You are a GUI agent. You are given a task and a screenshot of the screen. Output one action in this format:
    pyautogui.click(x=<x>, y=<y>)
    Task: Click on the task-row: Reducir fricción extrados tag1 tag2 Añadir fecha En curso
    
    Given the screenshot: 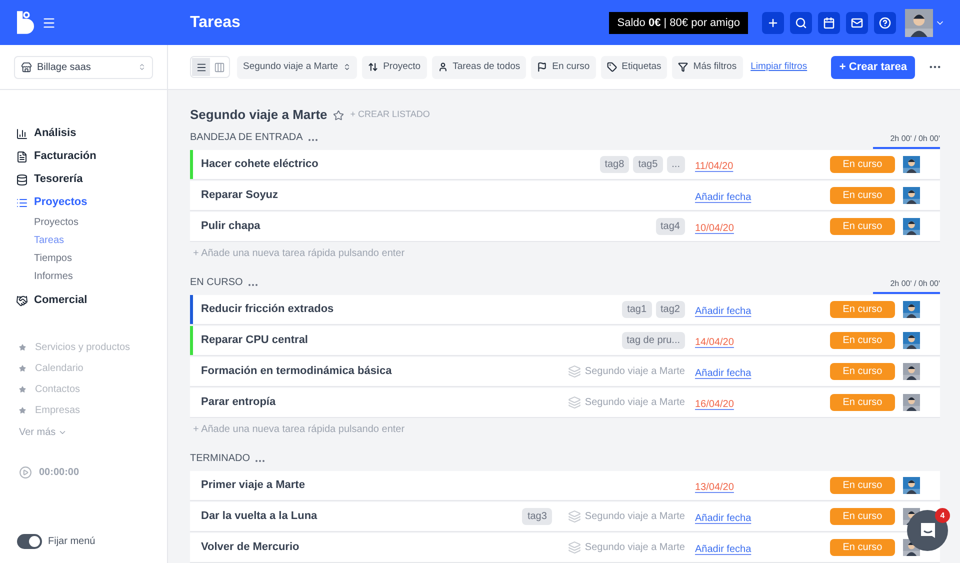 What is the action you would take?
    pyautogui.click(x=565, y=309)
    